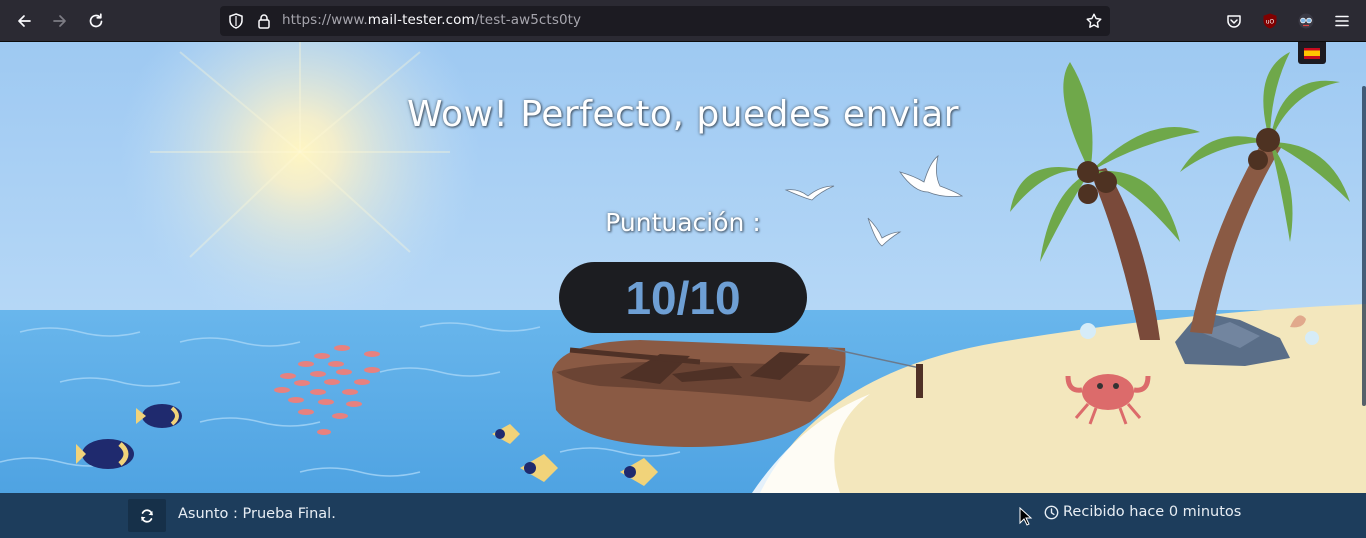 Image resolution: width=1366 pixels, height=538 pixels. What do you see at coordinates (1152, 512) in the screenshot?
I see `received-text: Recibido hace 0 minutos` at bounding box center [1152, 512].